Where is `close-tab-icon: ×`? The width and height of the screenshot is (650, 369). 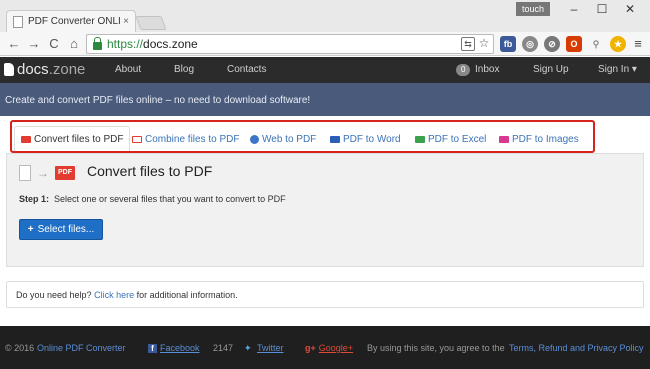
close-tab-icon: × is located at coordinates (126, 21).